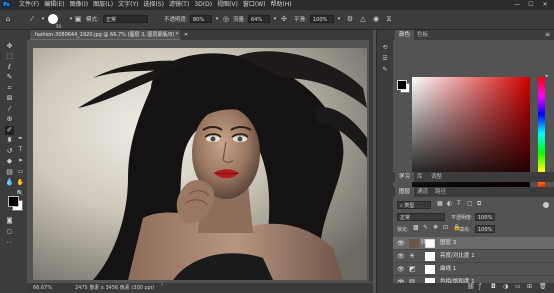 The image size is (554, 293). I want to click on hue-marker-icon: ◂, so click(546, 76).